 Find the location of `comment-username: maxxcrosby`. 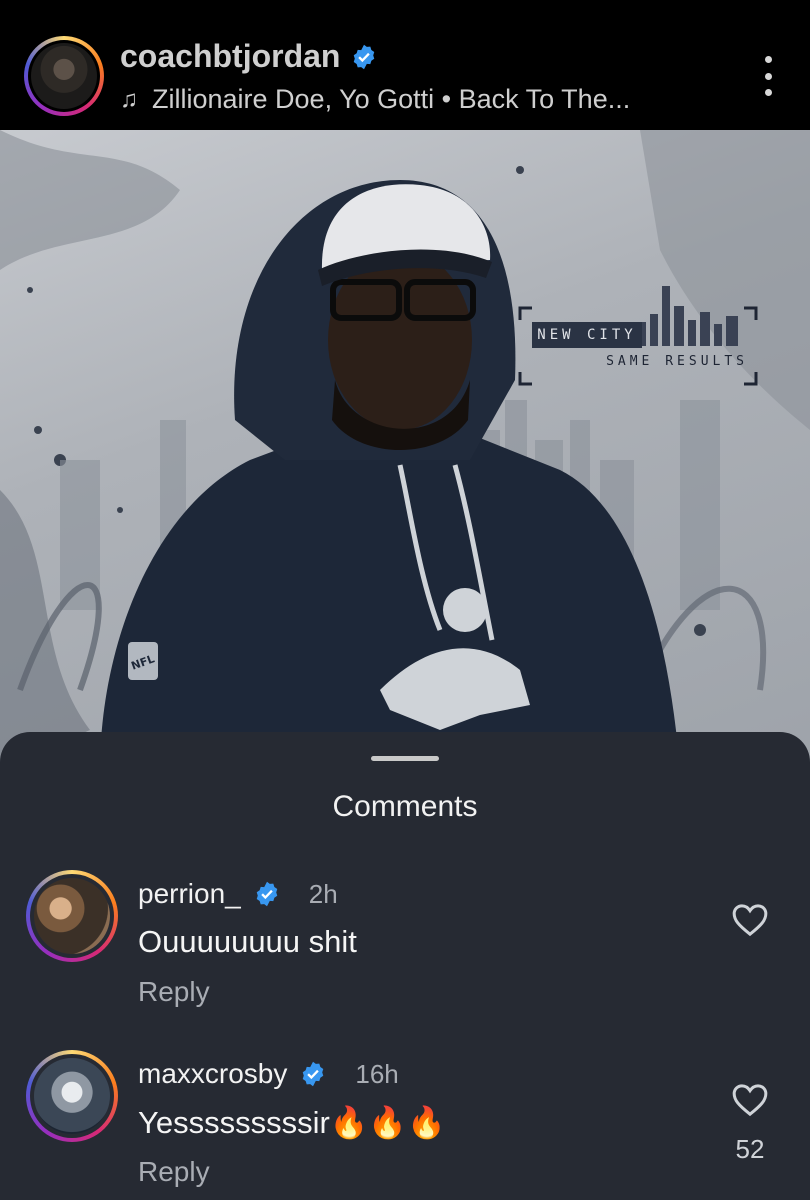

comment-username: maxxcrosby is located at coordinates (212, 1074).